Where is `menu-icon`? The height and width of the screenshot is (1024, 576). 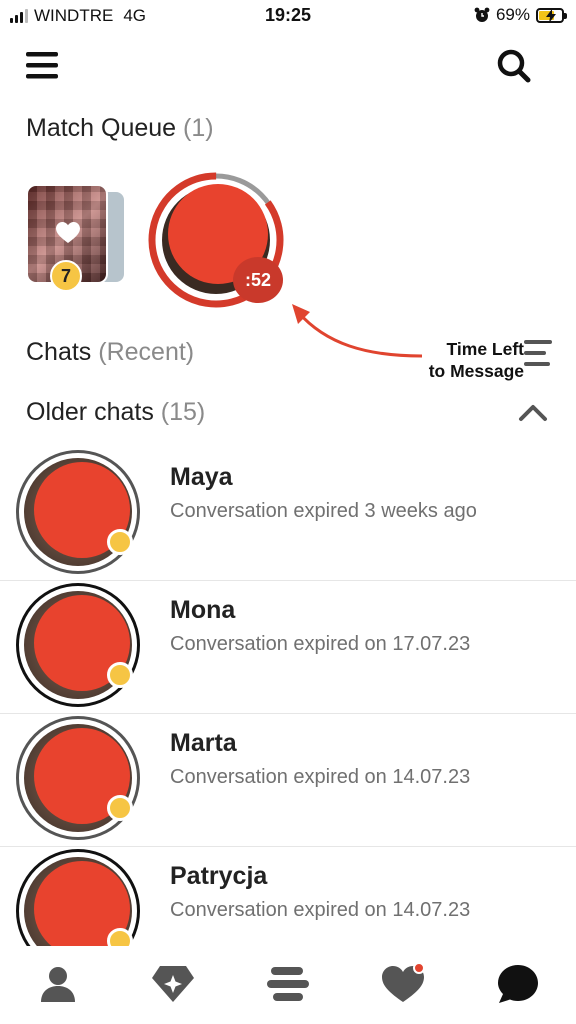 menu-icon is located at coordinates (42, 65).